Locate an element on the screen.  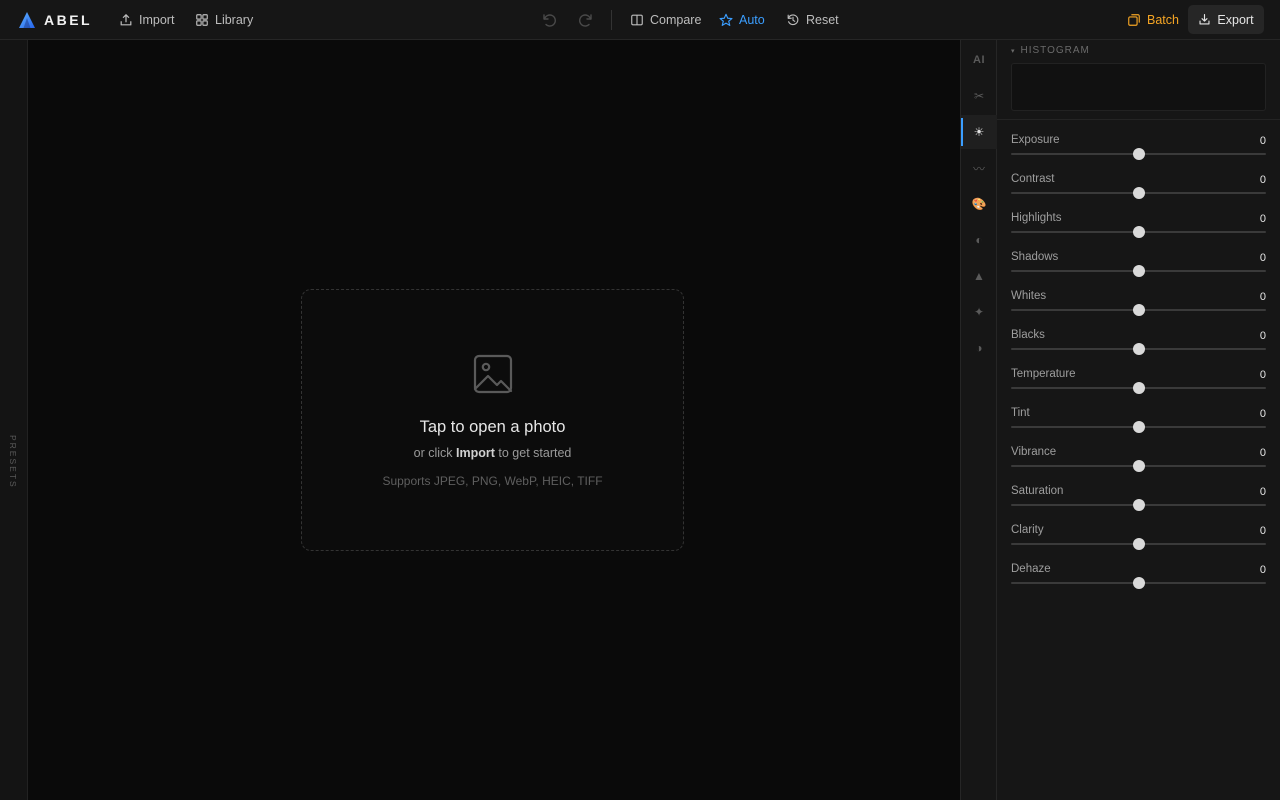
adjustment-label: Saturation is located at coordinates (1037, 491).